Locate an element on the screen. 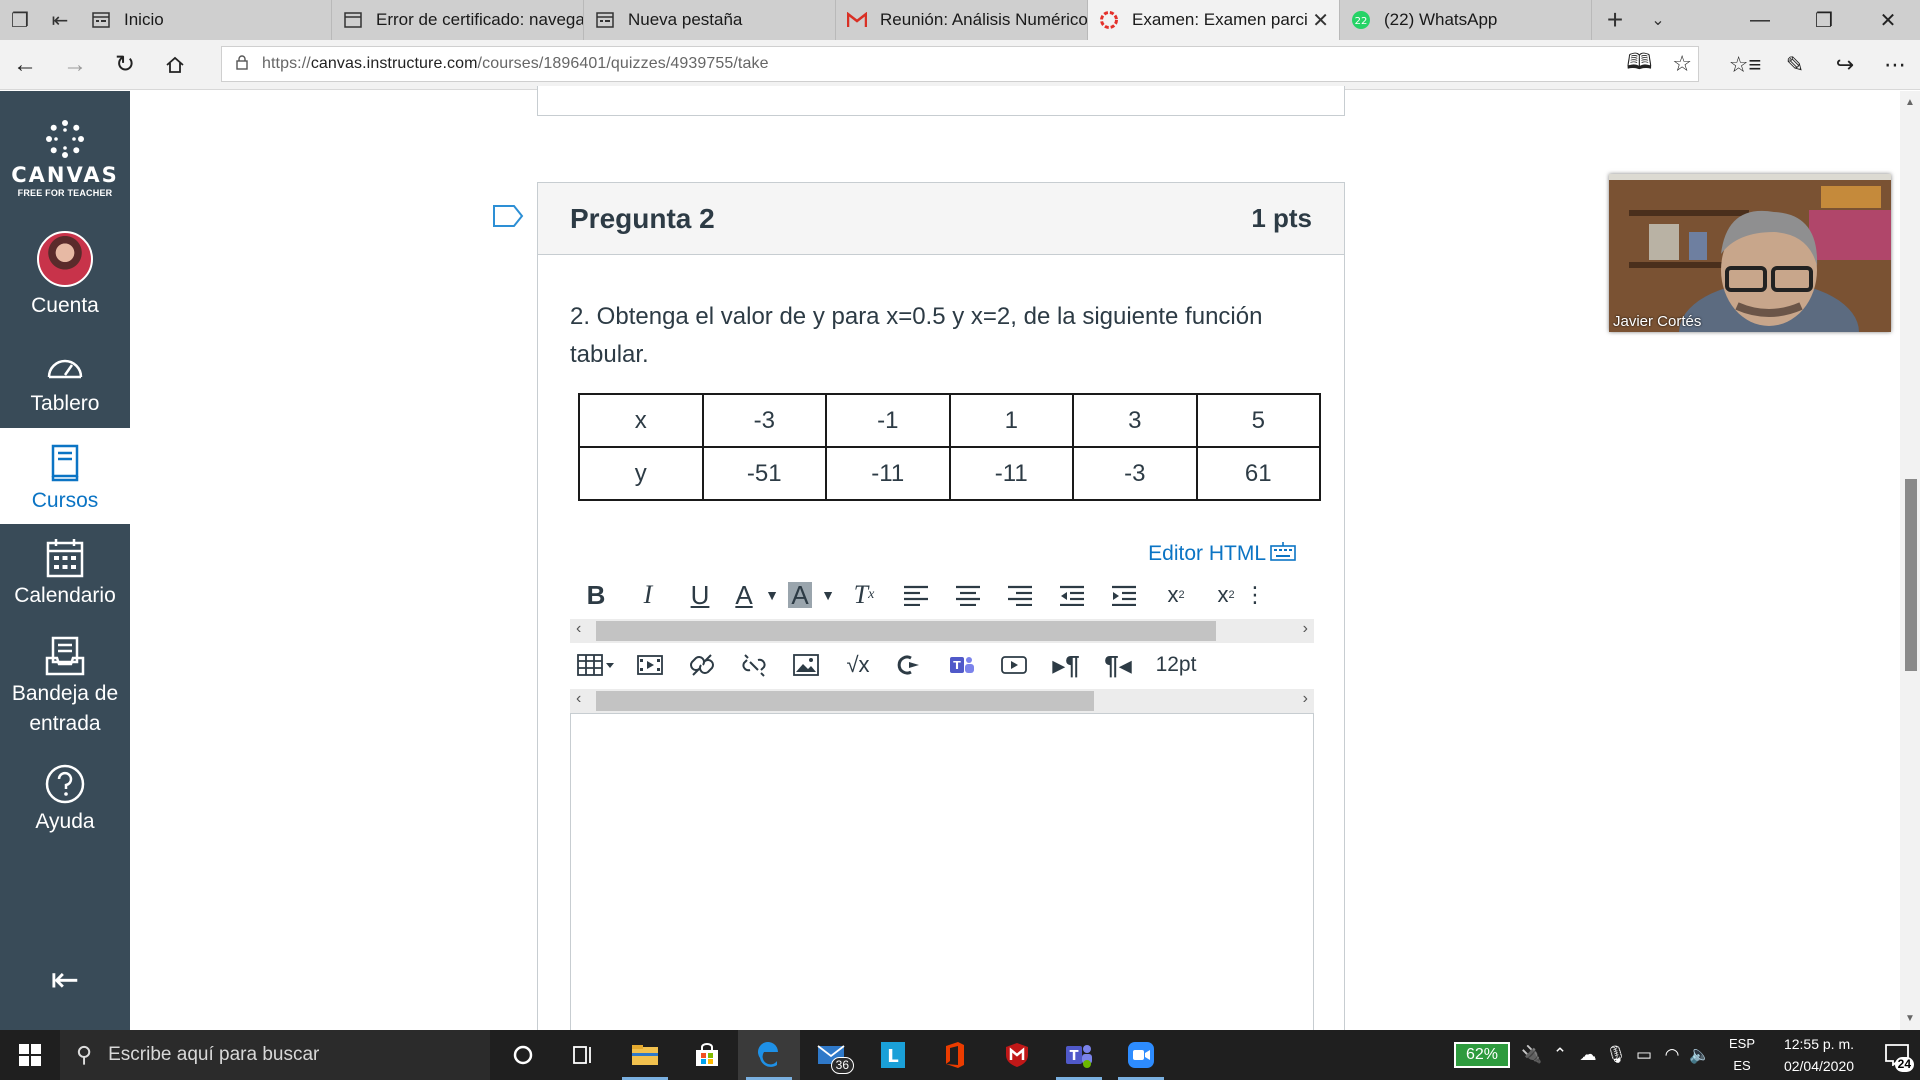  file-explorer-icon is located at coordinates (645, 1055).